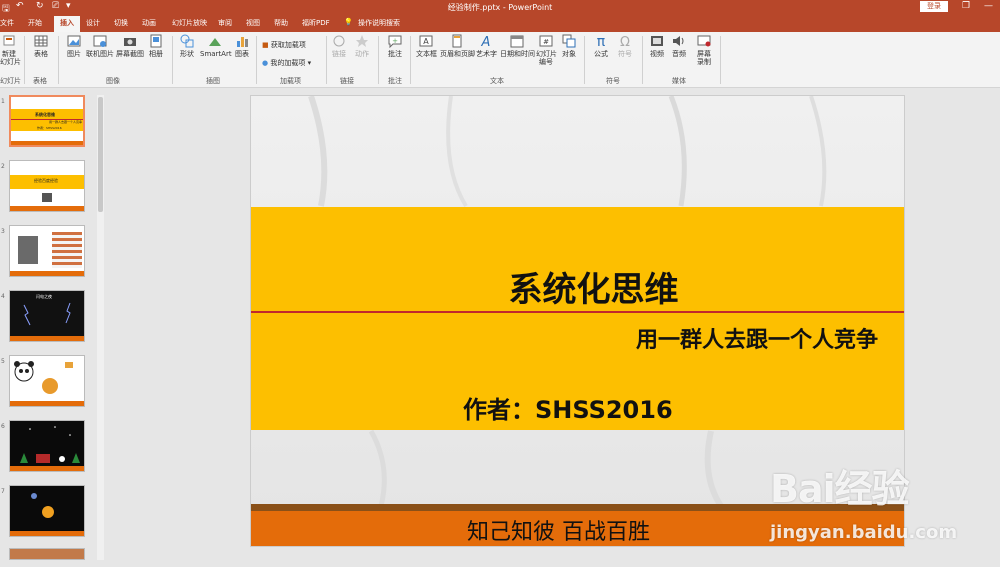 The image size is (1000, 567). I want to click on tell-me-search: 操作说明搜索, so click(379, 23).